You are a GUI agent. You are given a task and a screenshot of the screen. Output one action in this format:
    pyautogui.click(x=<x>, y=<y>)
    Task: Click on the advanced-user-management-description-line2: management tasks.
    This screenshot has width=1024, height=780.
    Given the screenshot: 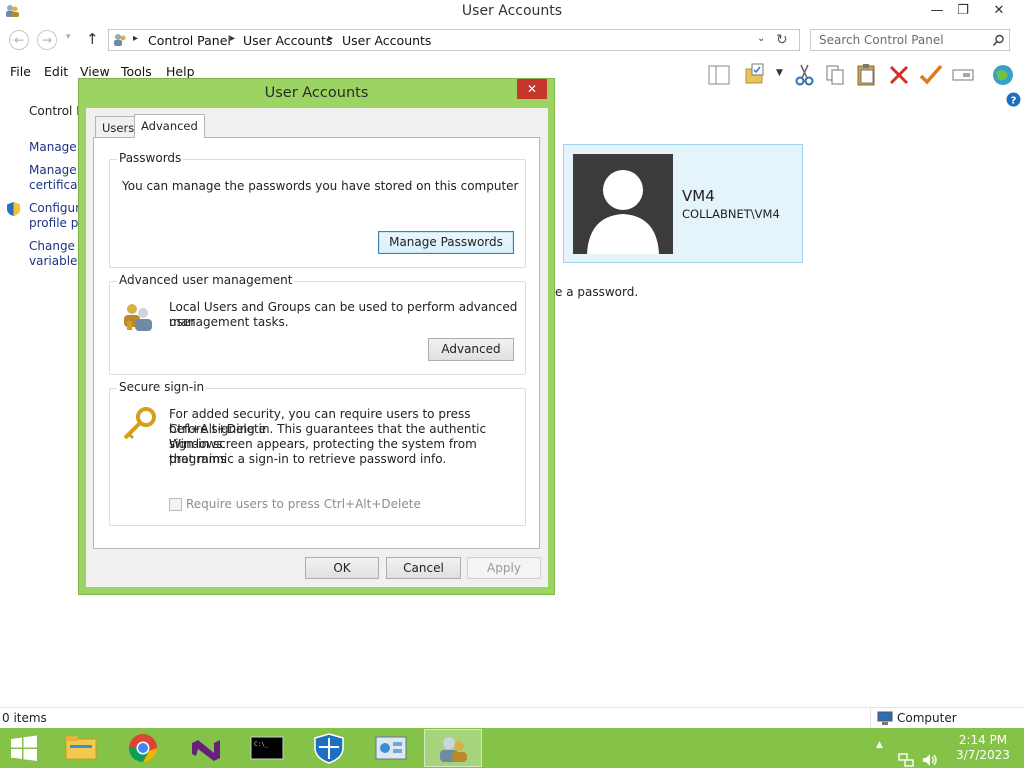 What is the action you would take?
    pyautogui.click(x=229, y=322)
    